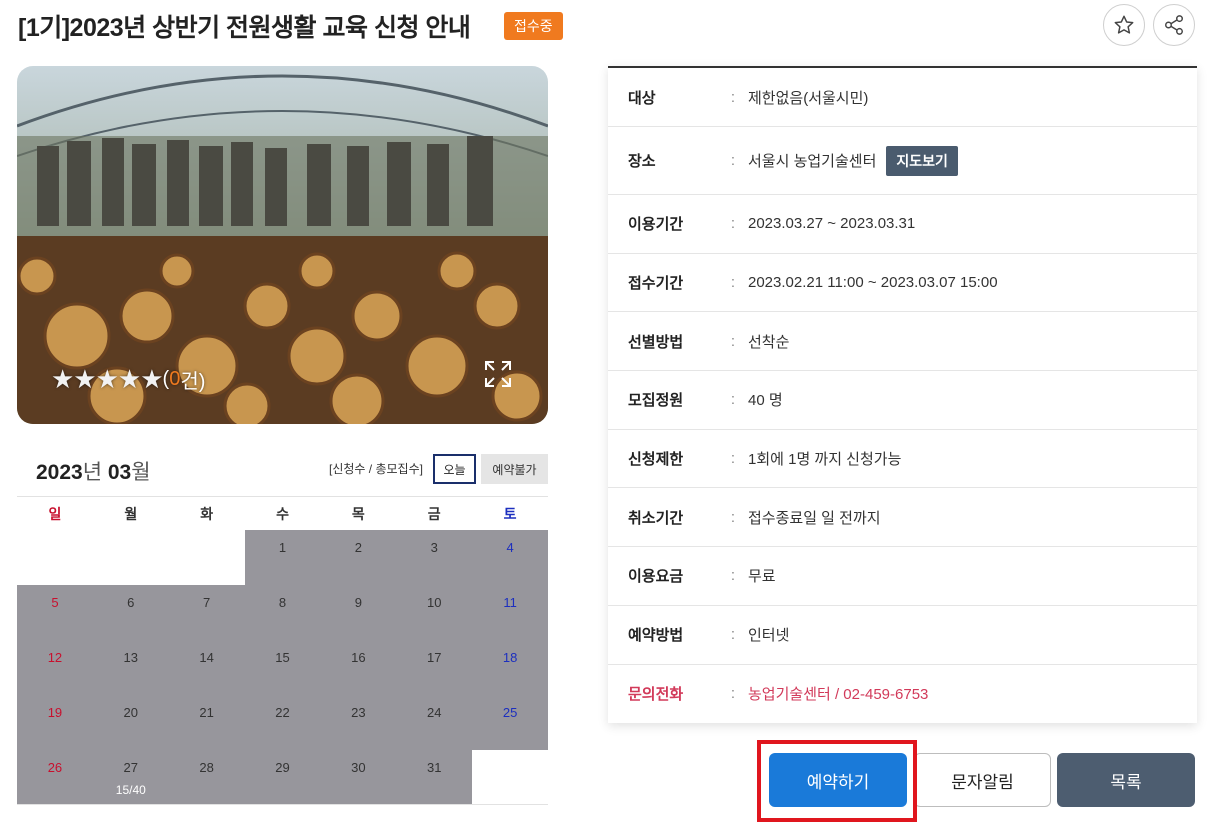  I want to click on today-legend: 오늘, so click(454, 469).